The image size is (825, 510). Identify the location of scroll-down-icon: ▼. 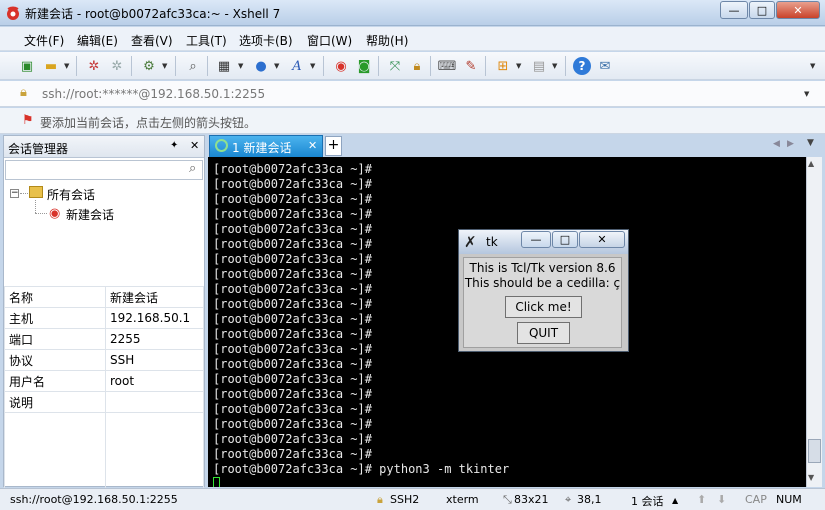
(811, 477).